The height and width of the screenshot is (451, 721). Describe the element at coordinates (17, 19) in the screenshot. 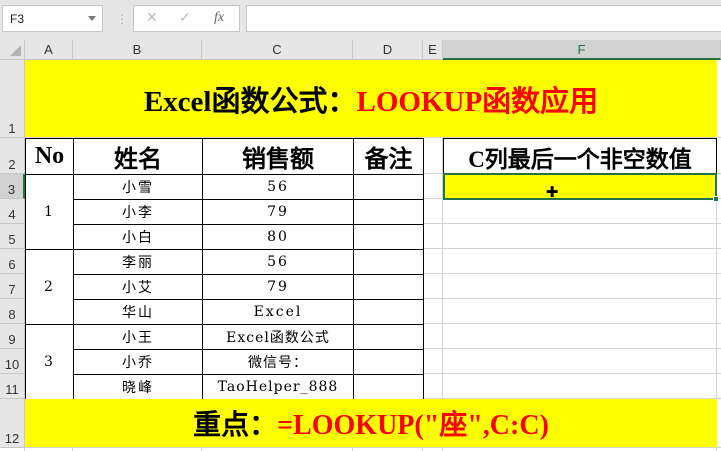

I see `name-box-value: F3` at that location.